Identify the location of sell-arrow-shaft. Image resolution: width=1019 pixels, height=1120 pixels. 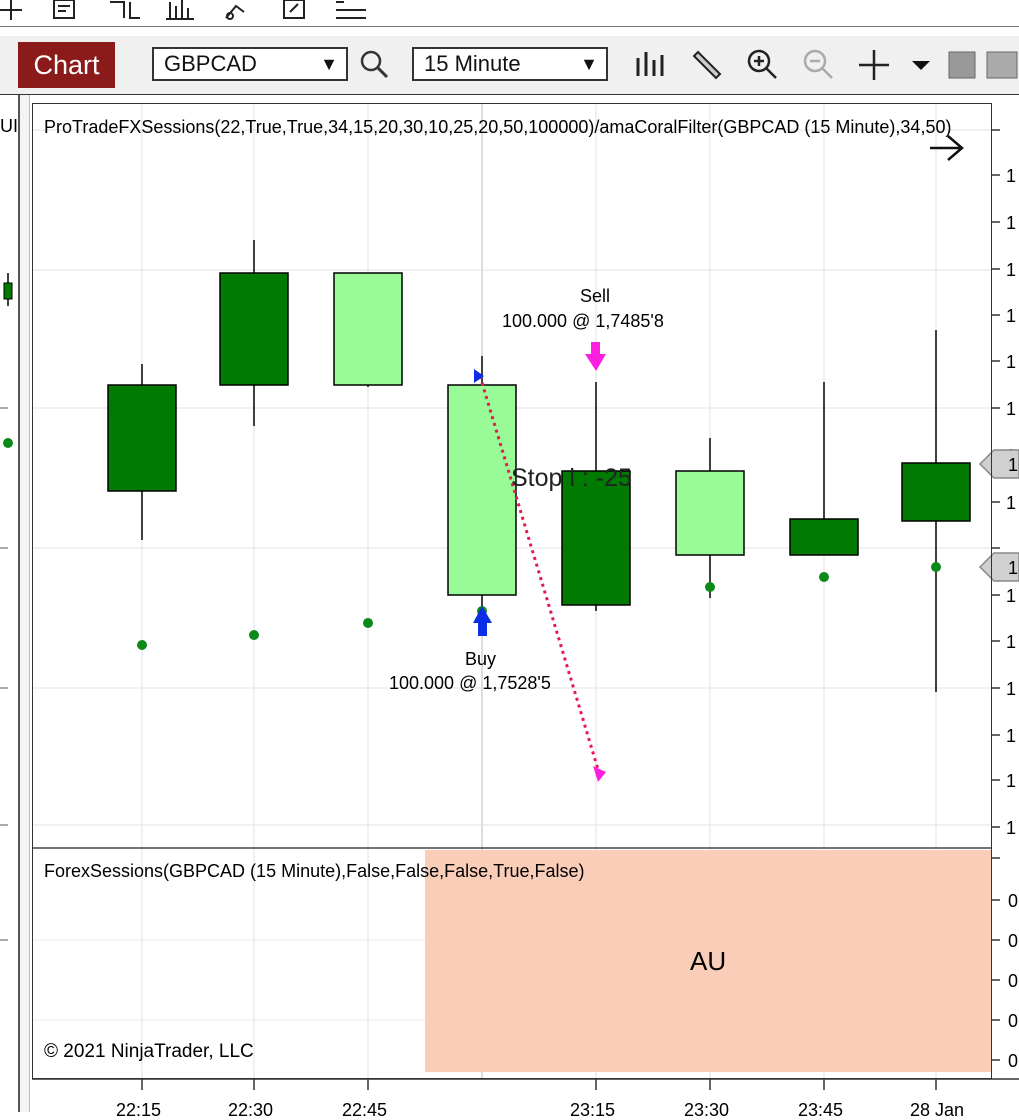
(595, 349).